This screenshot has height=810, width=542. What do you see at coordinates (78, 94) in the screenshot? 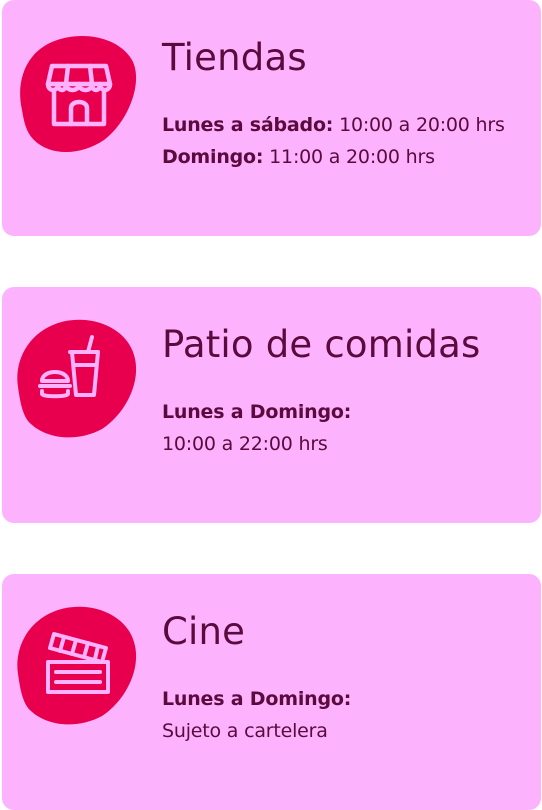
I see `store-icon` at bounding box center [78, 94].